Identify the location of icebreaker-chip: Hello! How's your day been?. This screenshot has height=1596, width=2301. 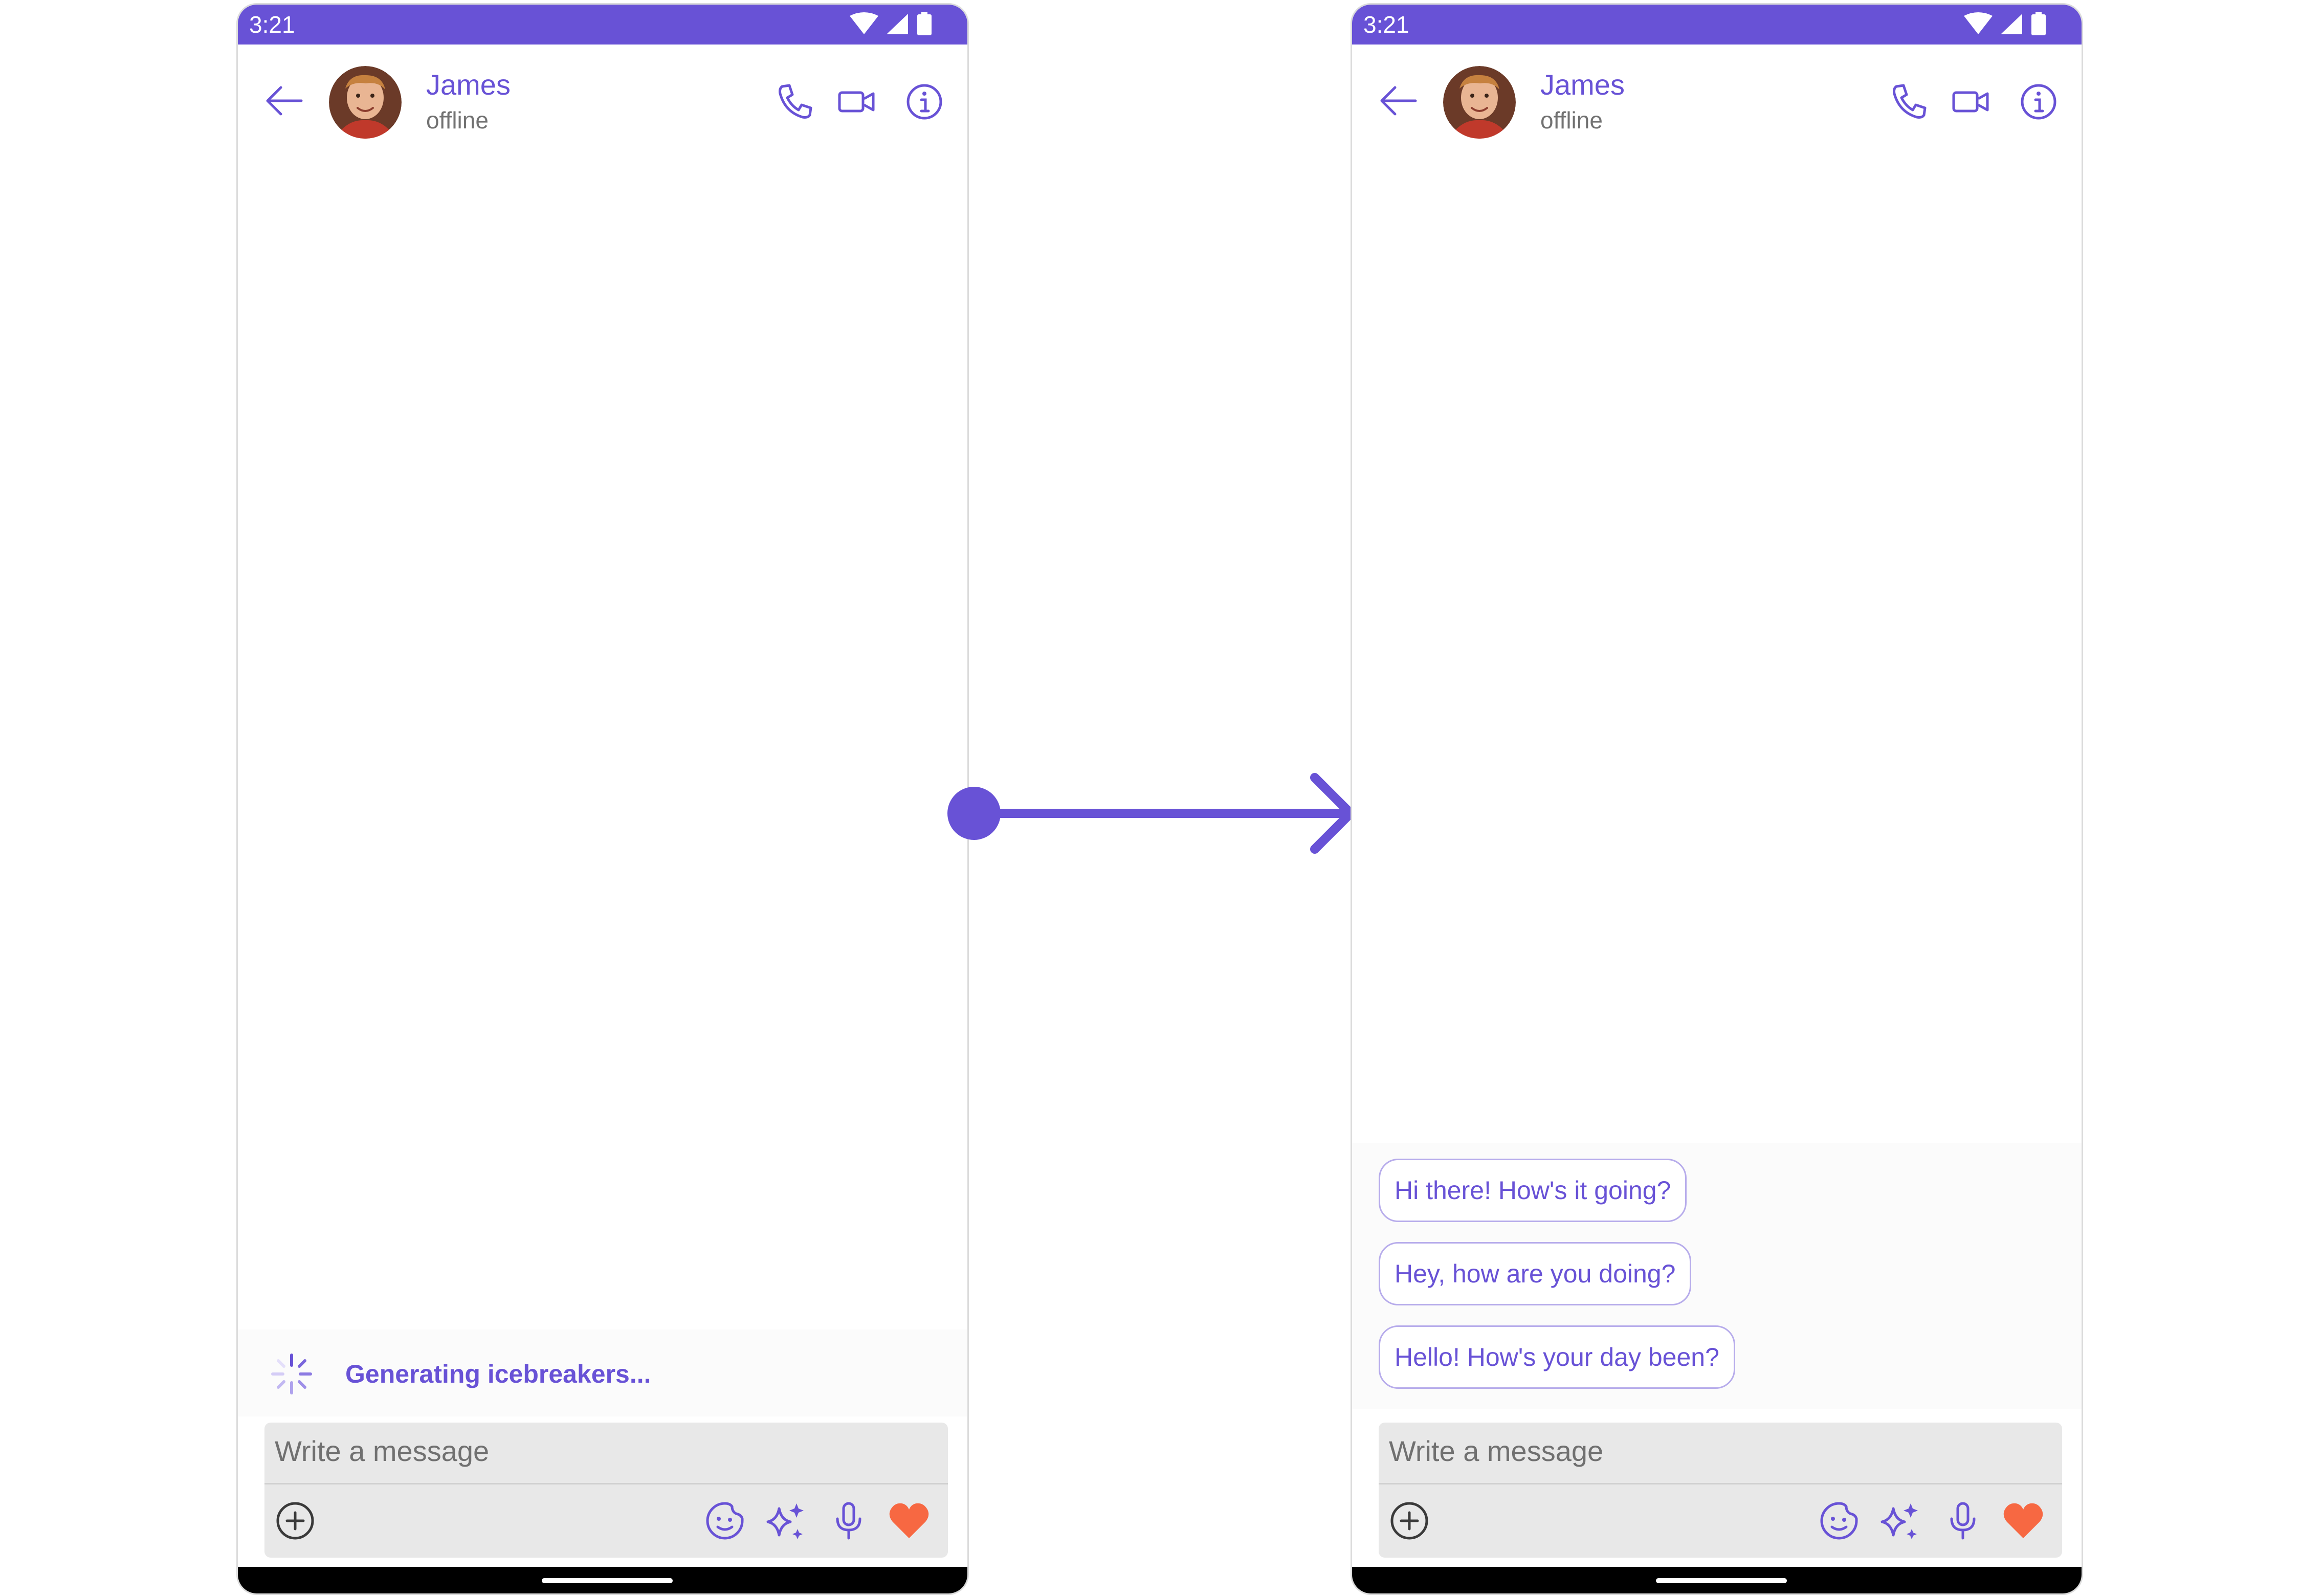
(1557, 1357).